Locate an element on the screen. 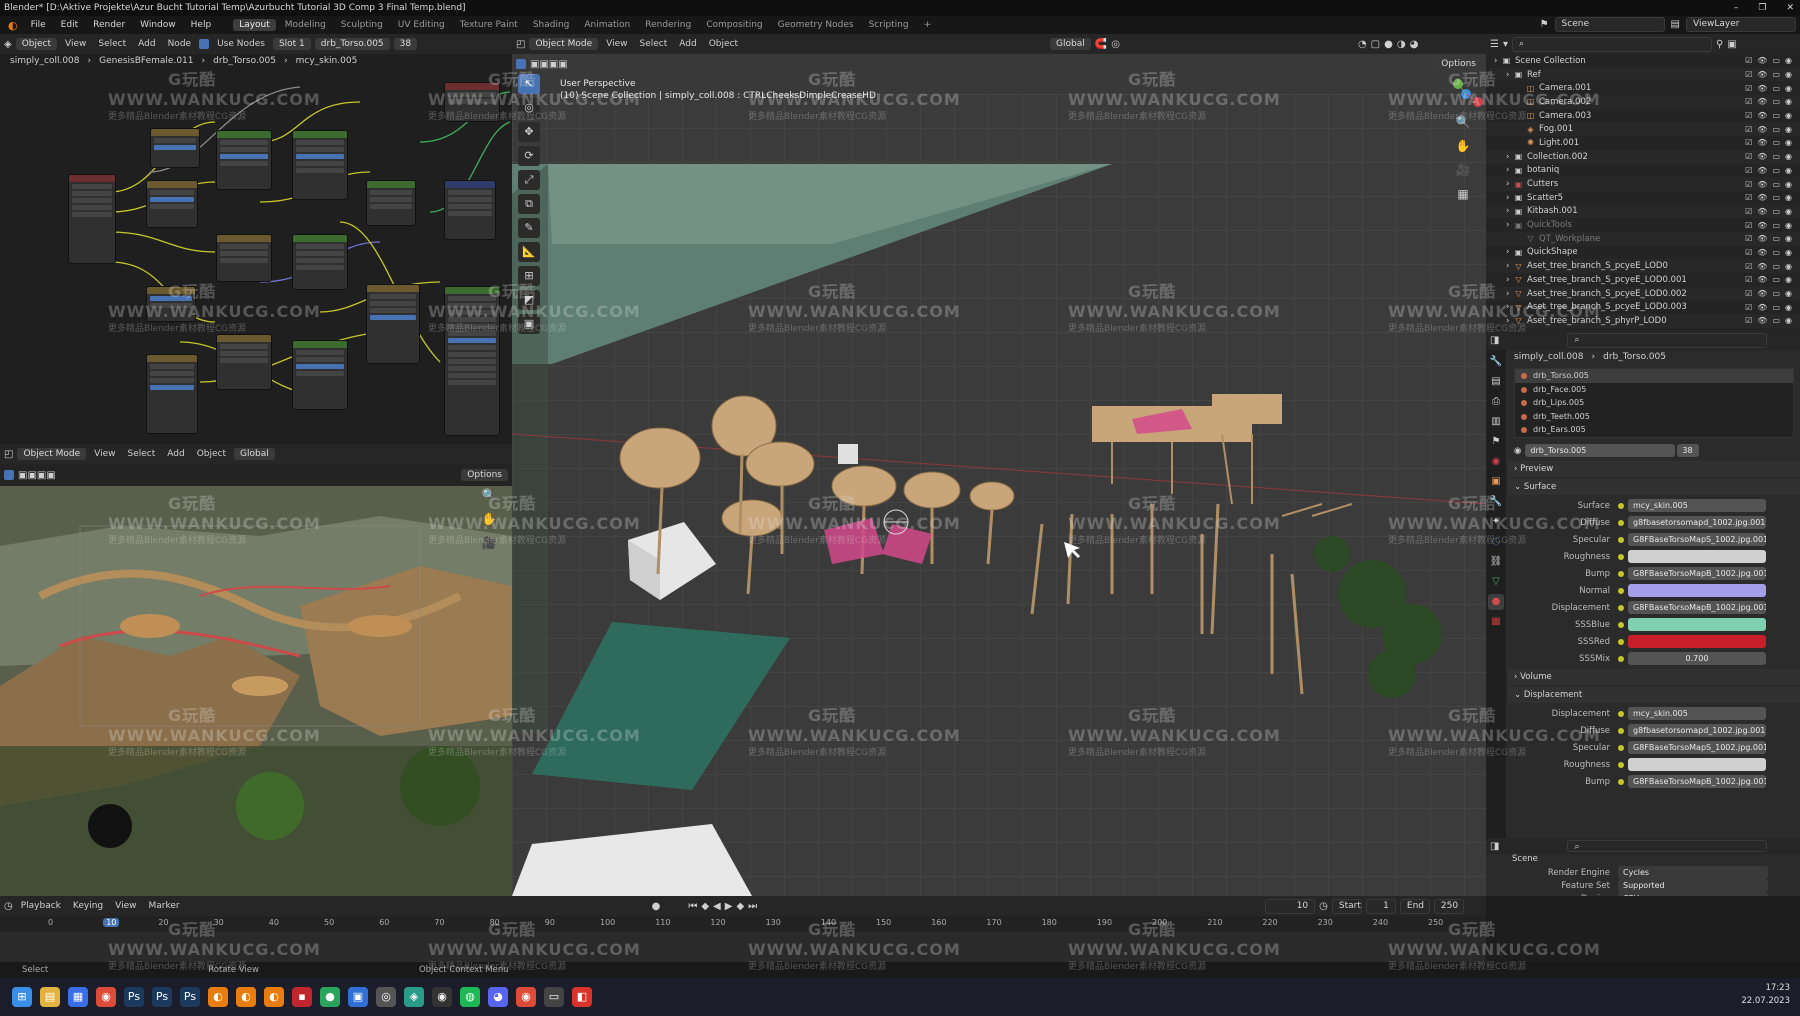 This screenshot has width=1800, height=1016. material-slot-item: drb_Teeth.005 is located at coordinates (1654, 417).